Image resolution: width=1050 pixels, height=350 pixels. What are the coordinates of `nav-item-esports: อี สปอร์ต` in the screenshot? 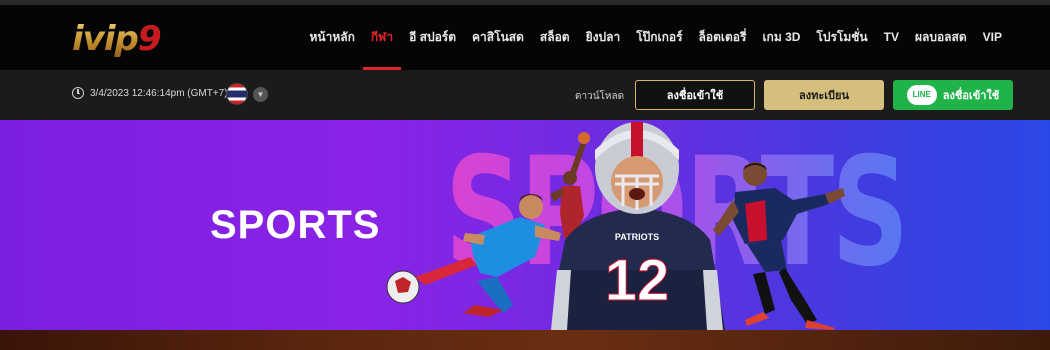 It's located at (432, 37).